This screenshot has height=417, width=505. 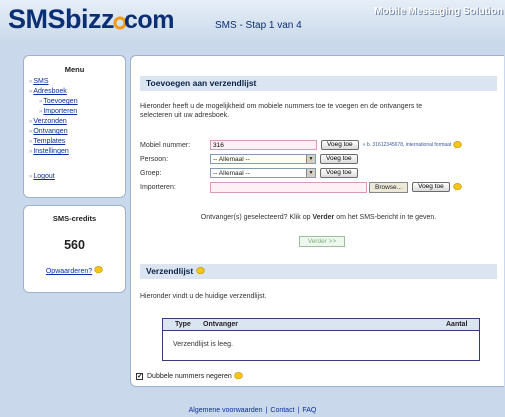 What do you see at coordinates (40, 81) in the screenshot?
I see `menu-link-sms: SMS` at bounding box center [40, 81].